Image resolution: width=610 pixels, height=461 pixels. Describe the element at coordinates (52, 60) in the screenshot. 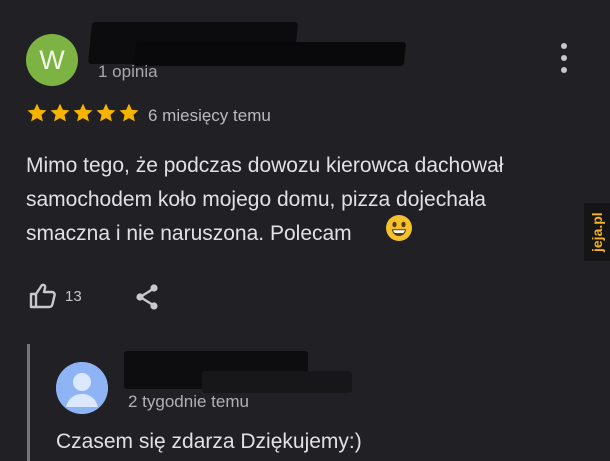

I see `reviewer-avatar: W` at that location.